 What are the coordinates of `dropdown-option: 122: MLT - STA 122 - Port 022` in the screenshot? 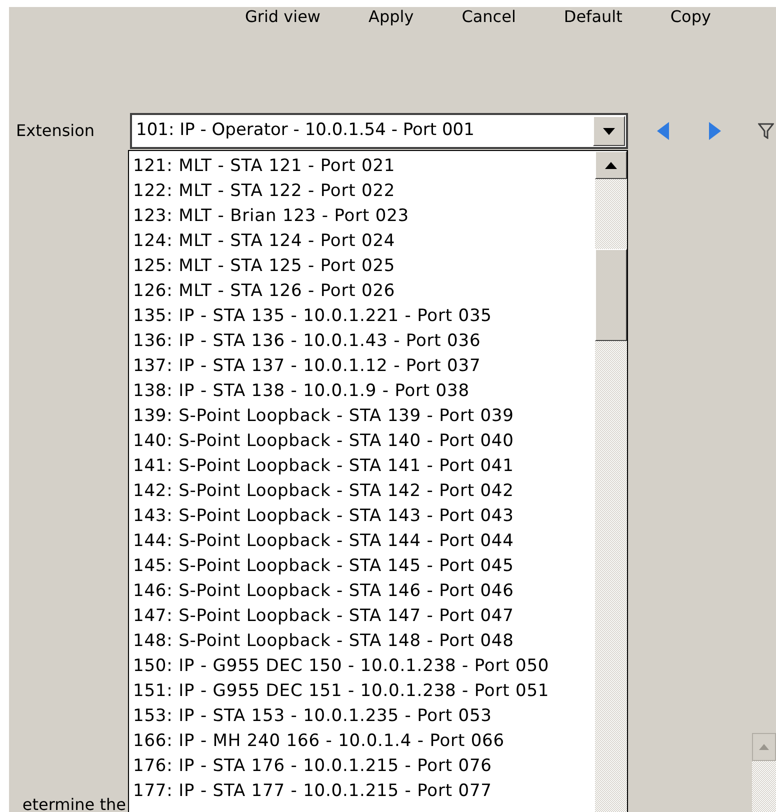 It's located at (364, 191).